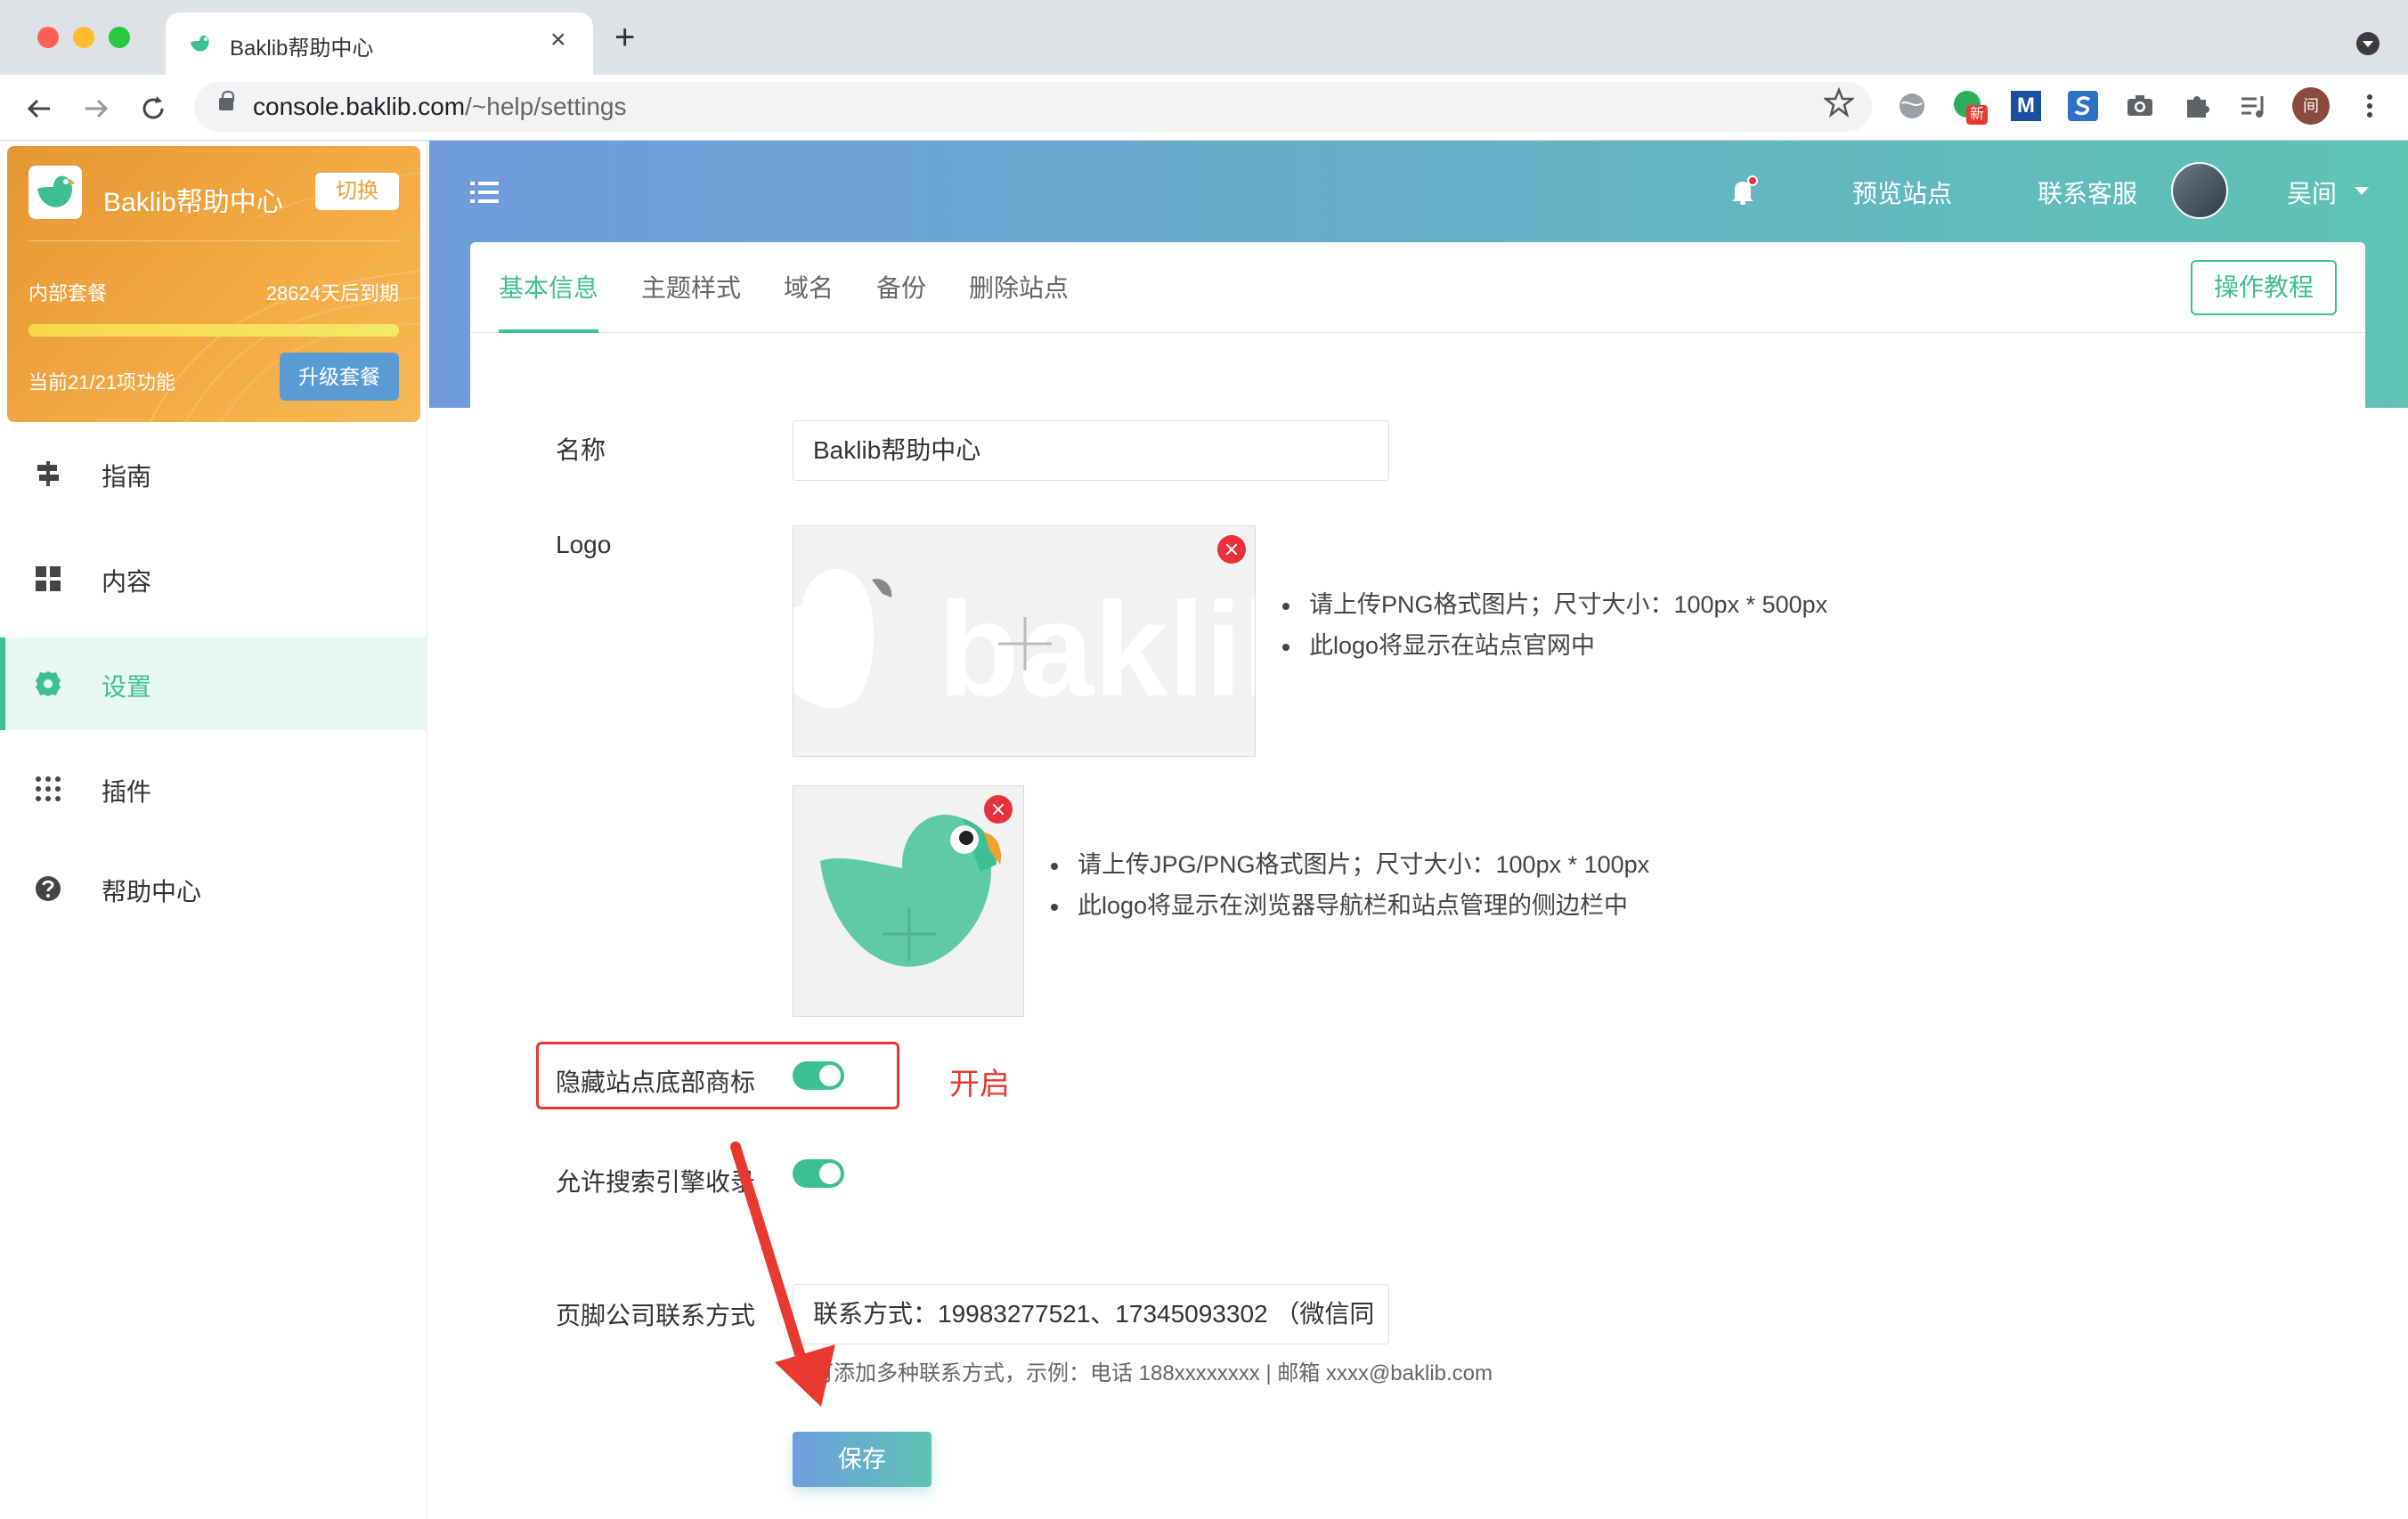 The image size is (2408, 1519). What do you see at coordinates (484, 192) in the screenshot?
I see `menu-toggle-icon` at bounding box center [484, 192].